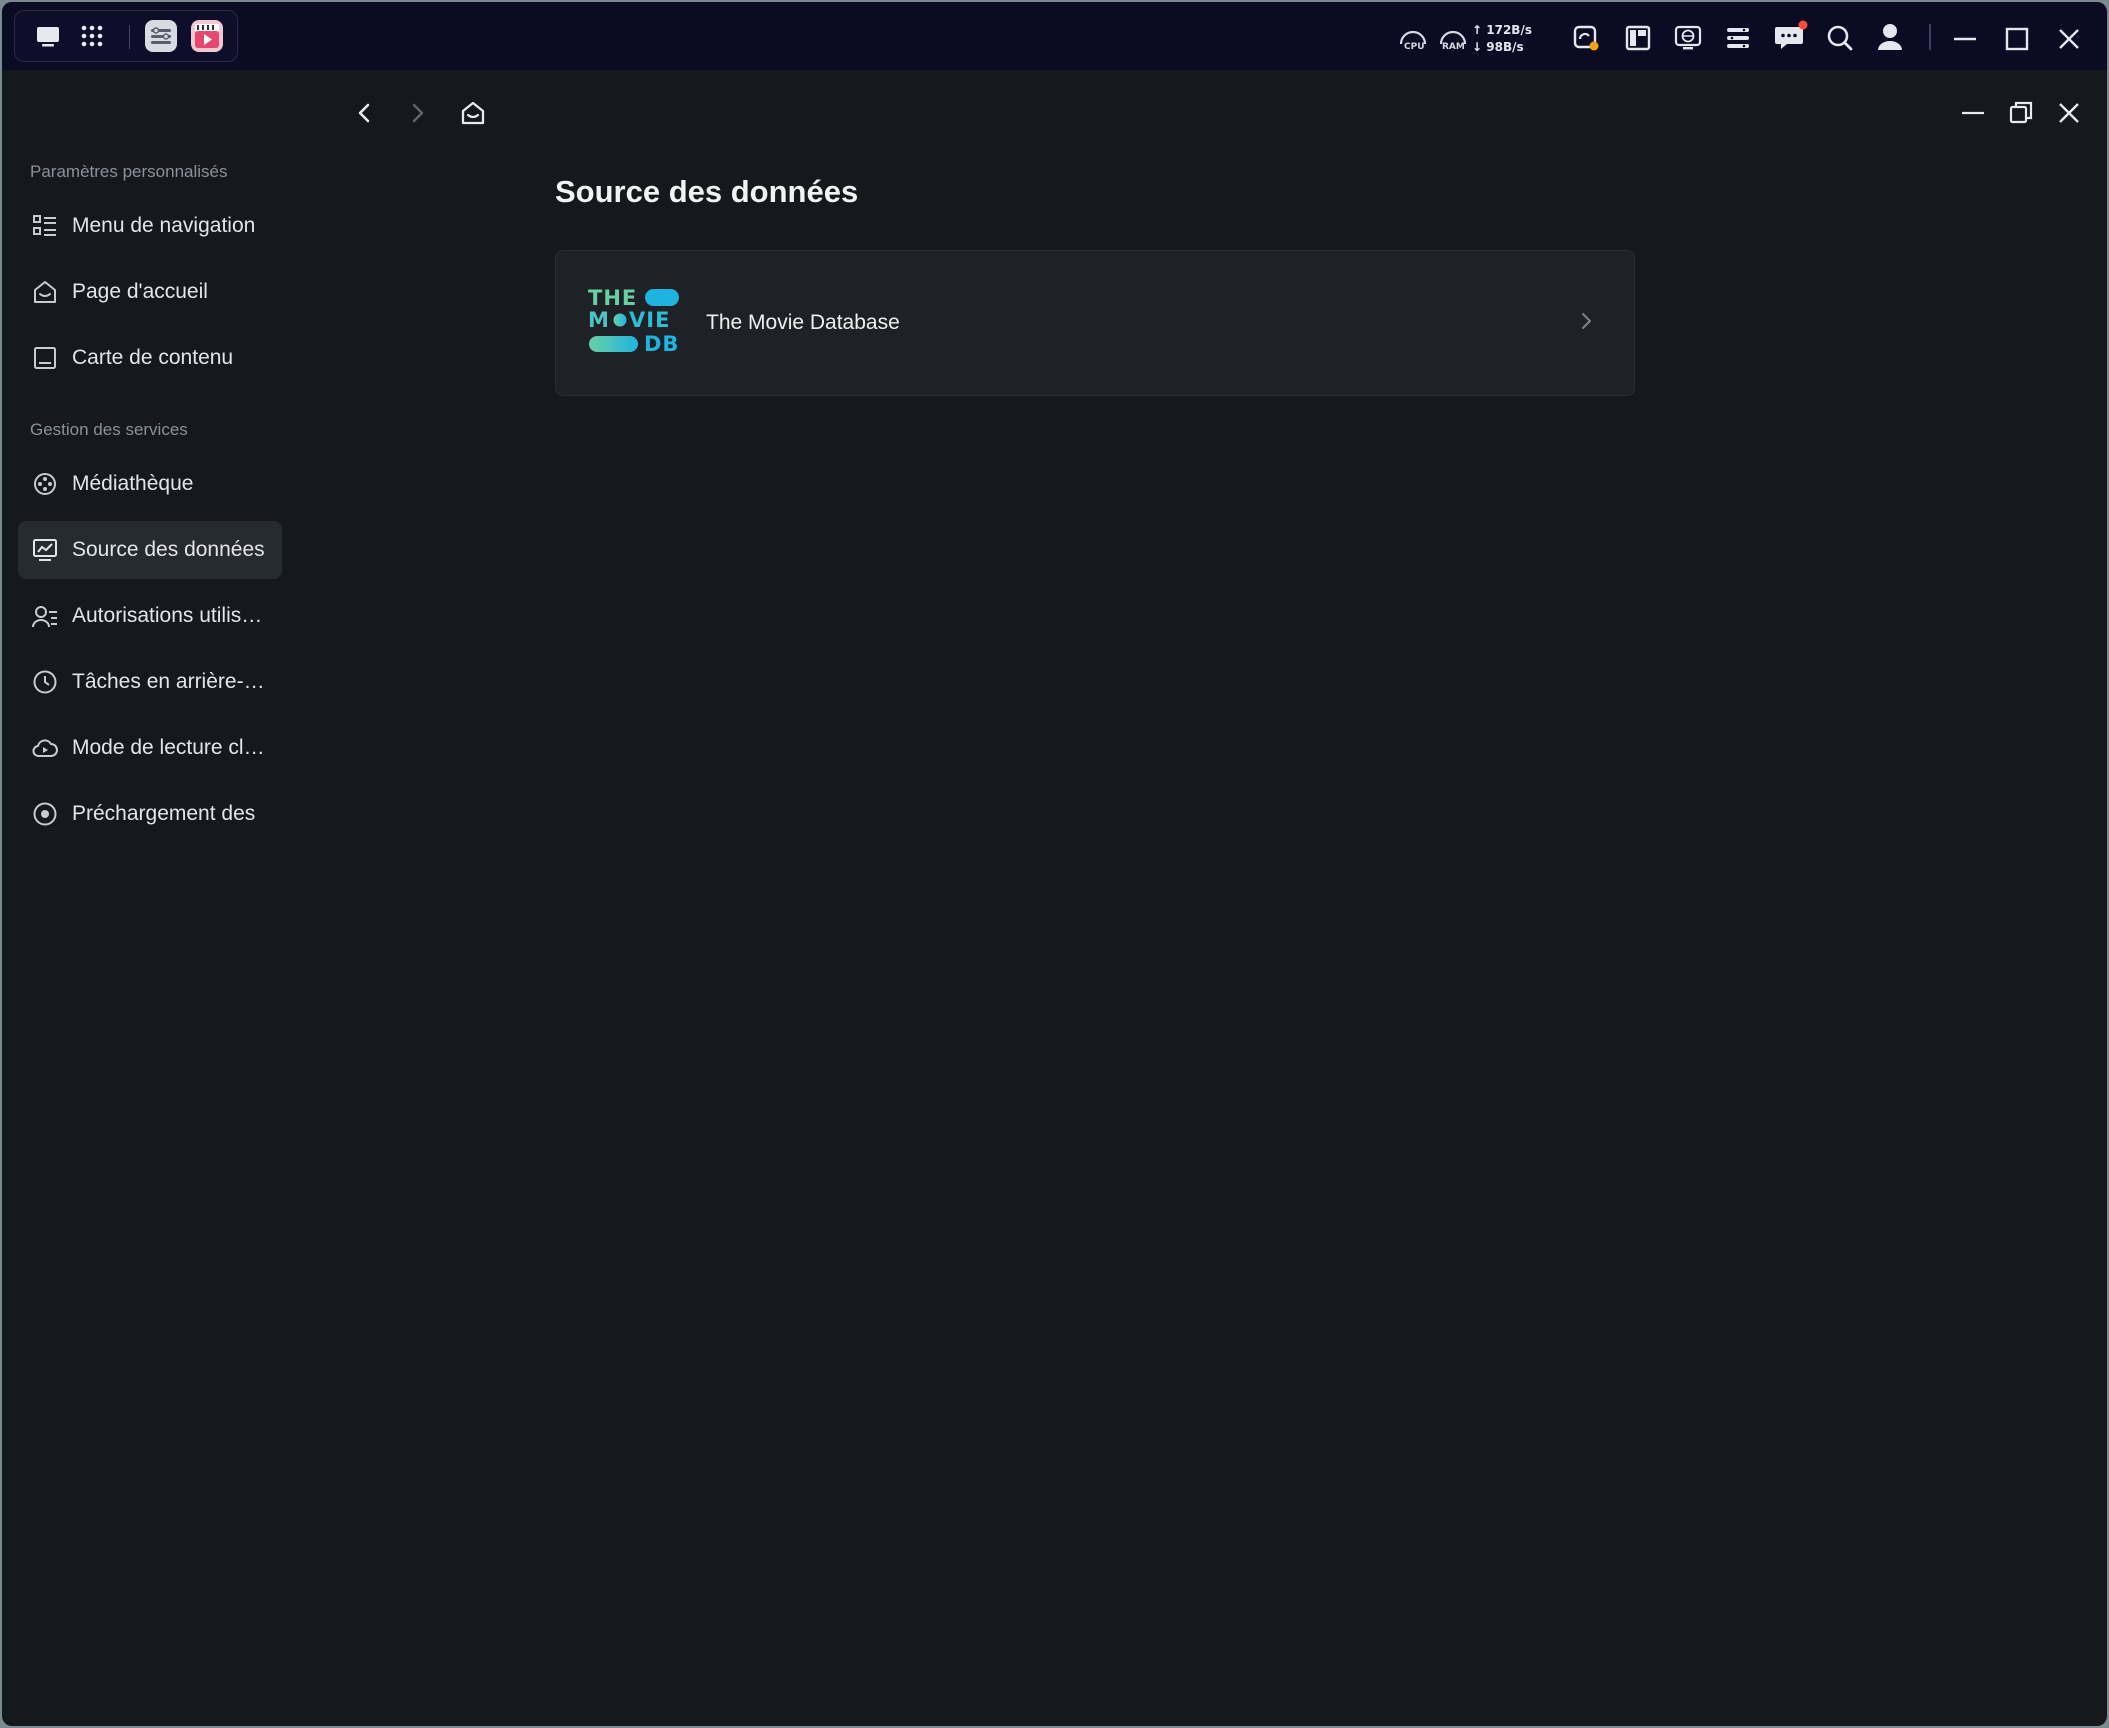  What do you see at coordinates (45, 682) in the screenshot?
I see `clock-icon` at bounding box center [45, 682].